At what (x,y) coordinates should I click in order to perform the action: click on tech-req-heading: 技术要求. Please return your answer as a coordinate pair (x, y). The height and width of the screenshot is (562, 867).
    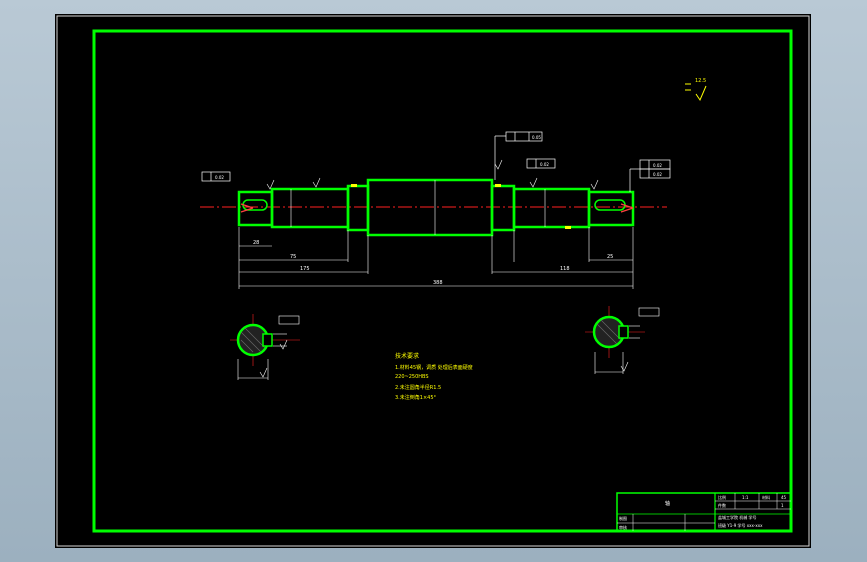
    Looking at the image, I should click on (407, 356).